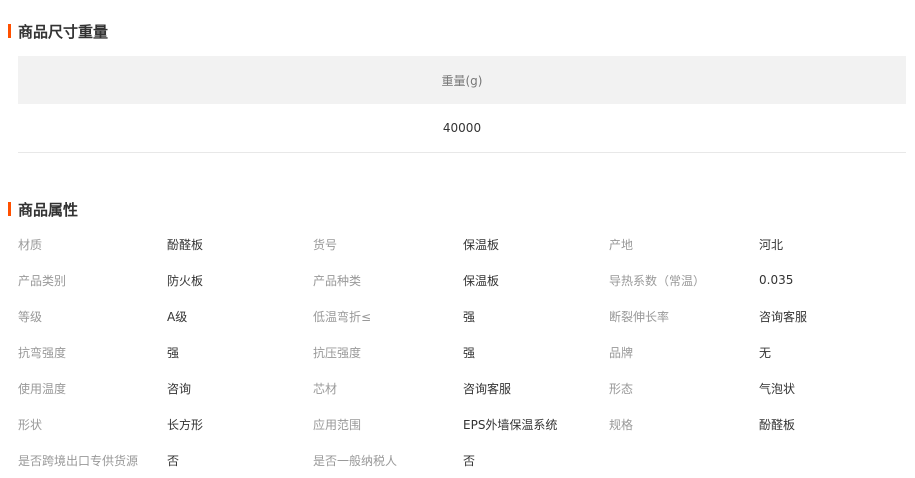 This screenshot has height=478, width=915. I want to click on attribute-key: 产品种类, so click(337, 280).